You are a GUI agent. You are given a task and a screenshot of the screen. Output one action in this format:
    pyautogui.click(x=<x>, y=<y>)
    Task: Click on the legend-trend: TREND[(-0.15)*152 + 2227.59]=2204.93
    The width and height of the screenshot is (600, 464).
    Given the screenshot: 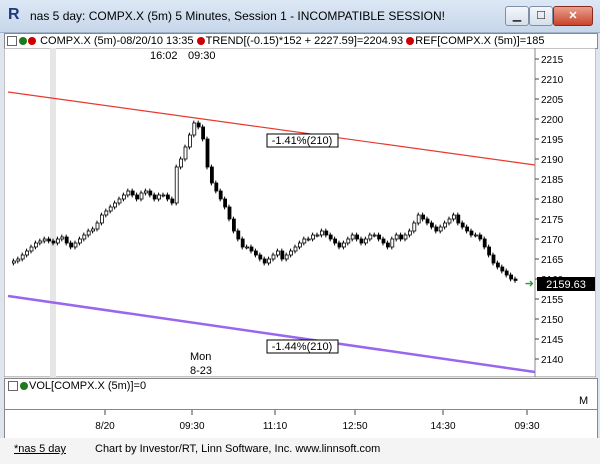 What is the action you would take?
    pyautogui.click(x=305, y=41)
    